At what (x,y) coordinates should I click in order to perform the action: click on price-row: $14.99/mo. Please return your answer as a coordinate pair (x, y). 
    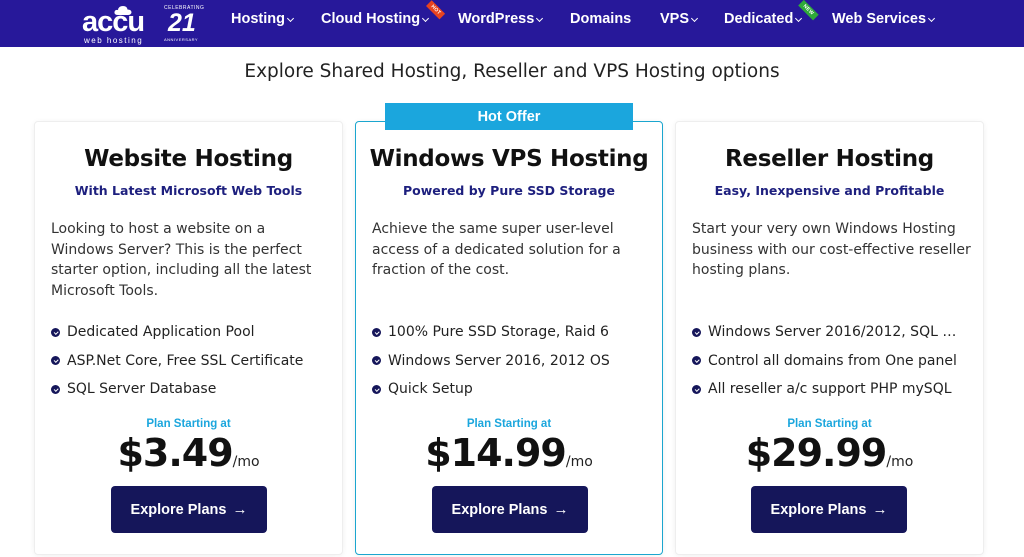
    Looking at the image, I should click on (509, 453).